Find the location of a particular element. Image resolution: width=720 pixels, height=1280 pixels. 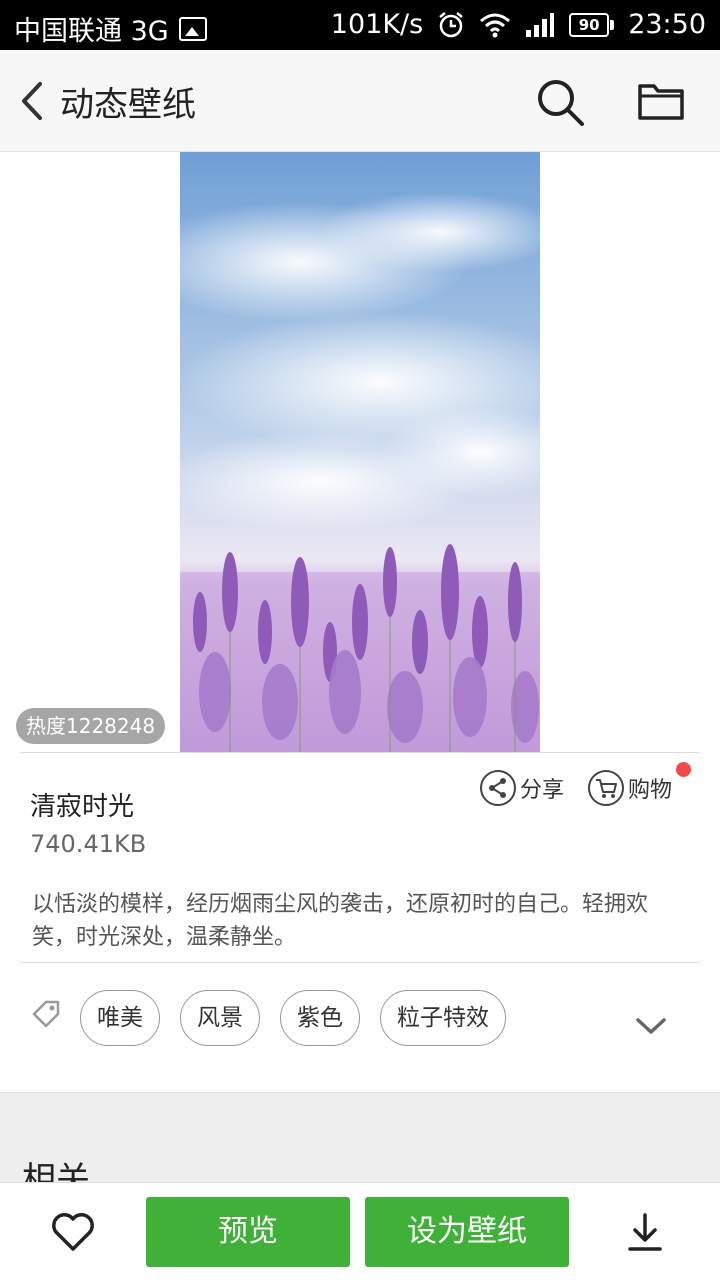

notification-dot is located at coordinates (683, 769).